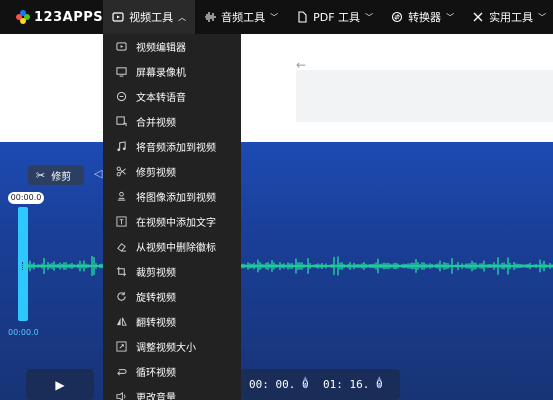 This screenshot has width=553, height=400. I want to click on menu-item: 循环视频, so click(172, 371).